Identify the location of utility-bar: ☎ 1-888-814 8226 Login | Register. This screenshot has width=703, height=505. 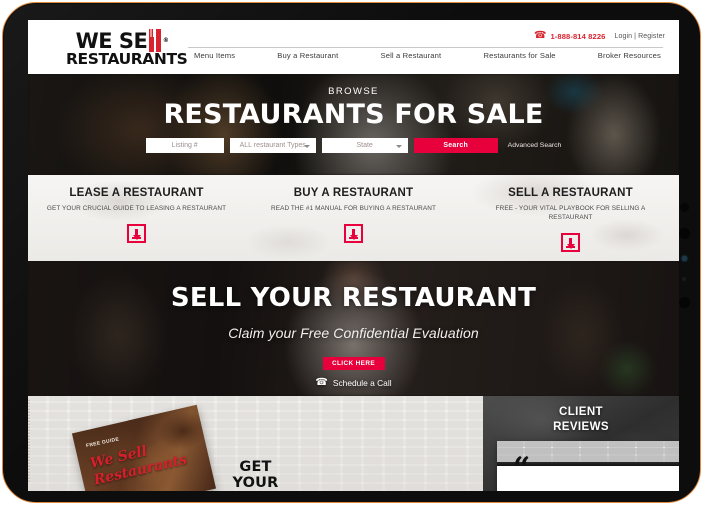
(599, 36).